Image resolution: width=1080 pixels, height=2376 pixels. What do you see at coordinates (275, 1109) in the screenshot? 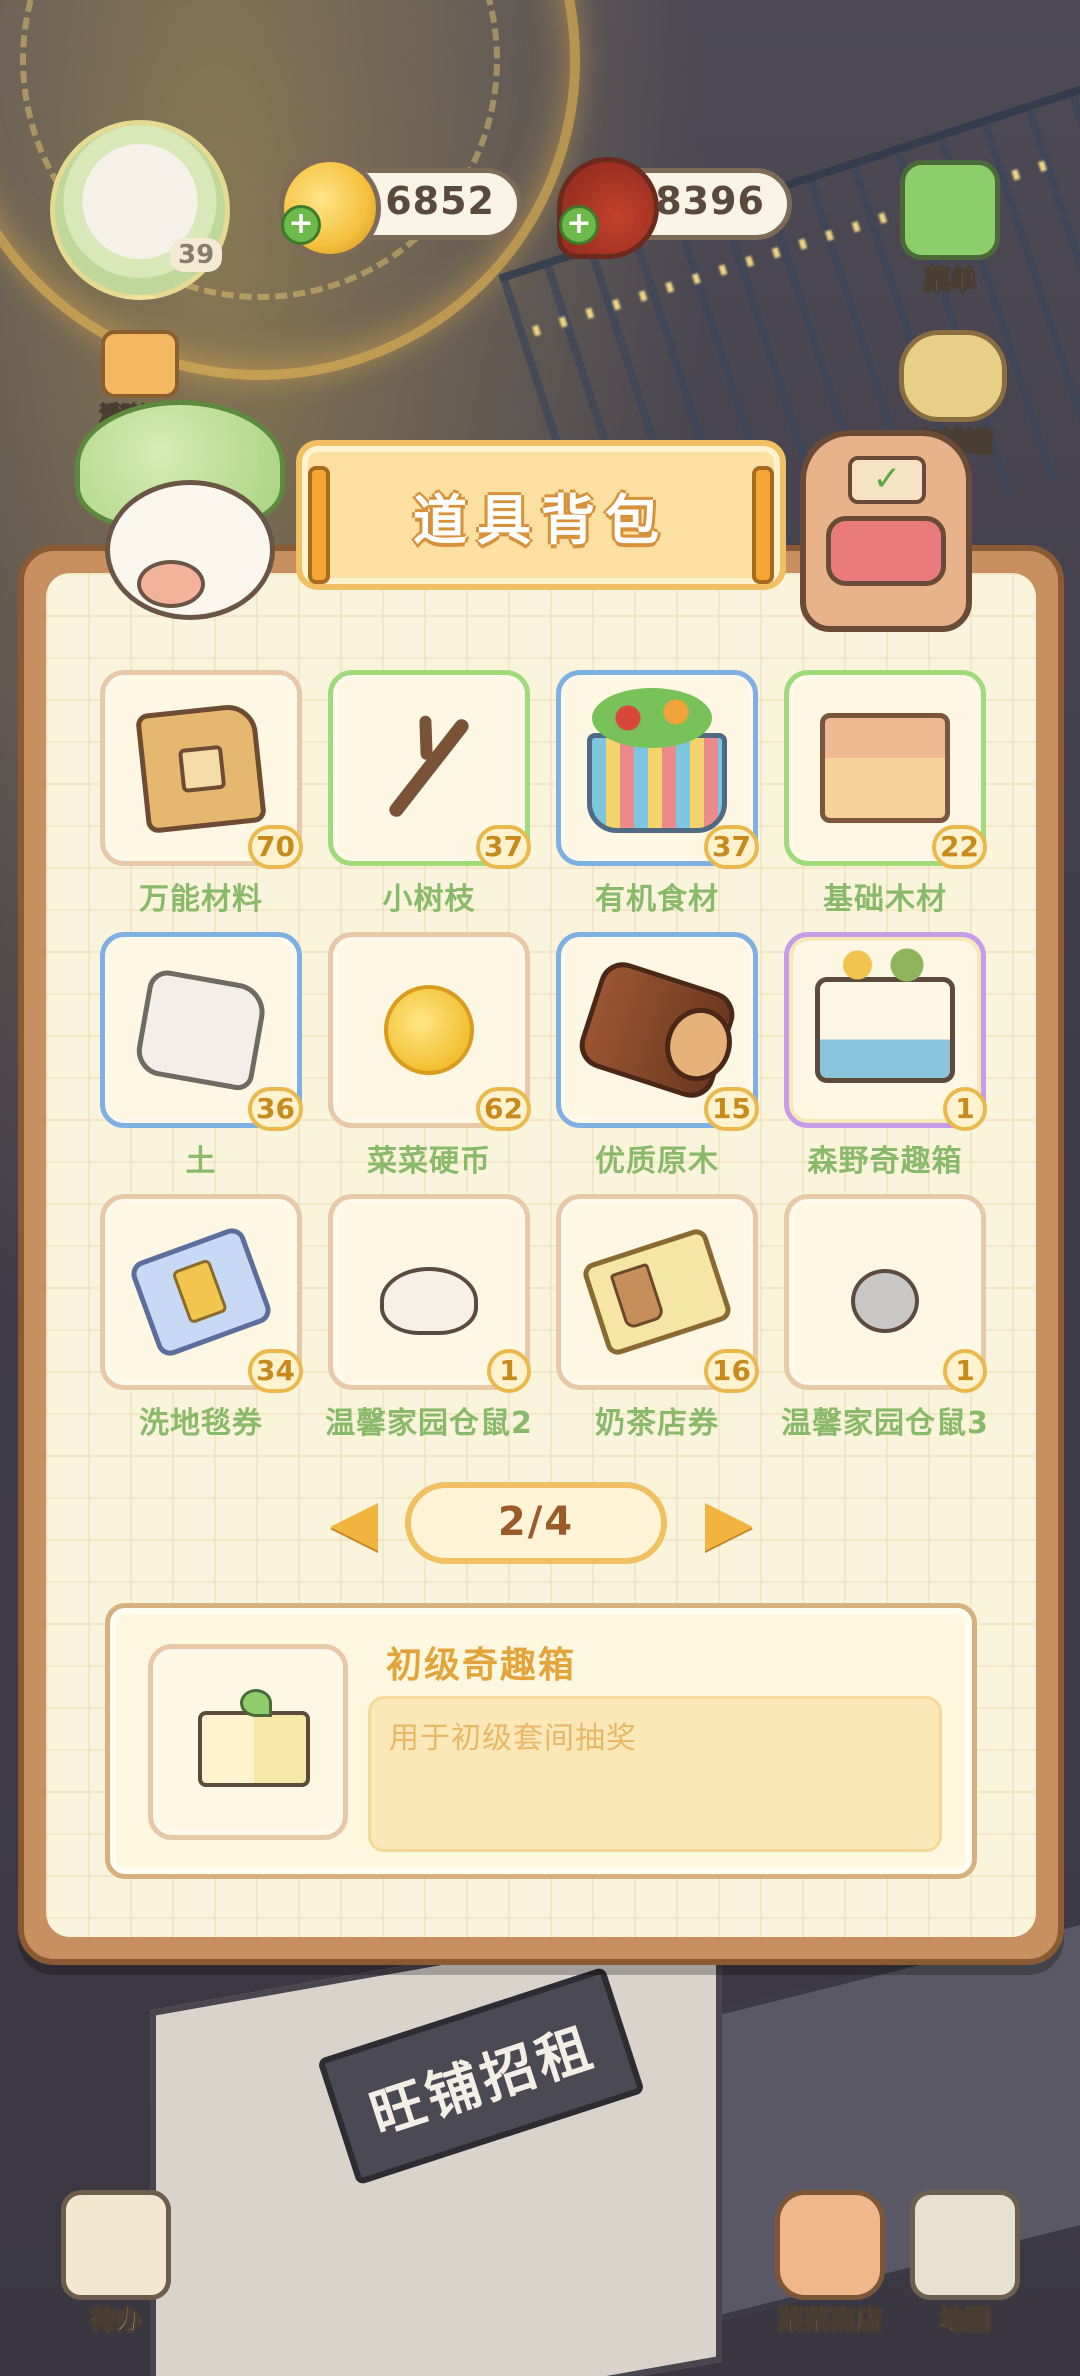
I see `item-count: 36` at bounding box center [275, 1109].